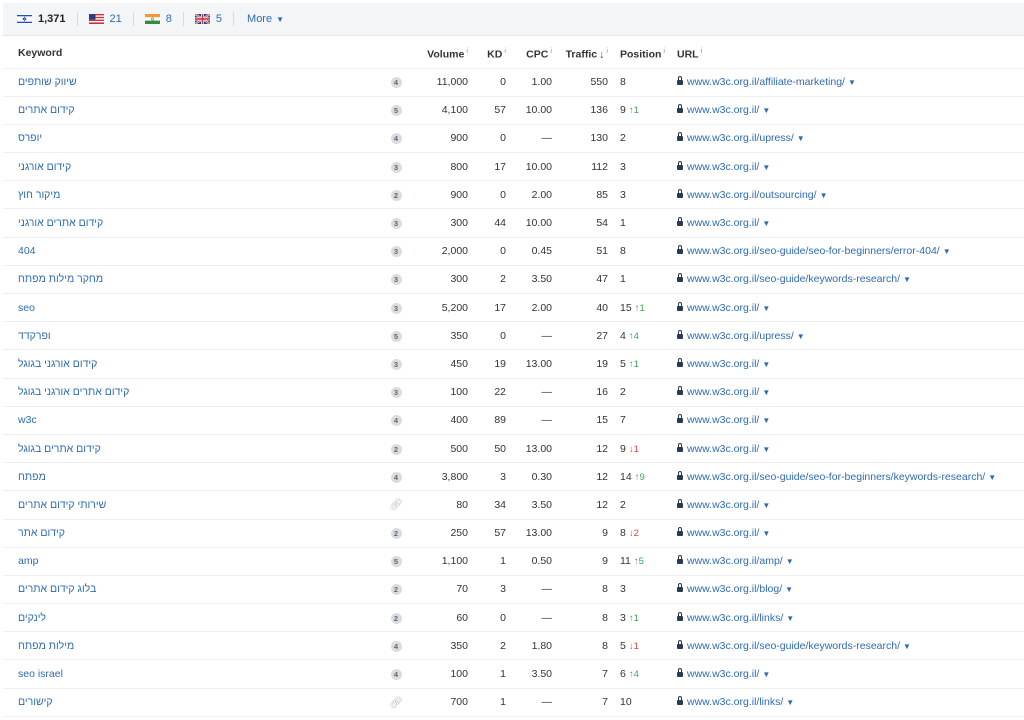 The height and width of the screenshot is (720, 1024). Describe the element at coordinates (848, 54) in the screenshot. I see `column-header-url: URL i` at that location.